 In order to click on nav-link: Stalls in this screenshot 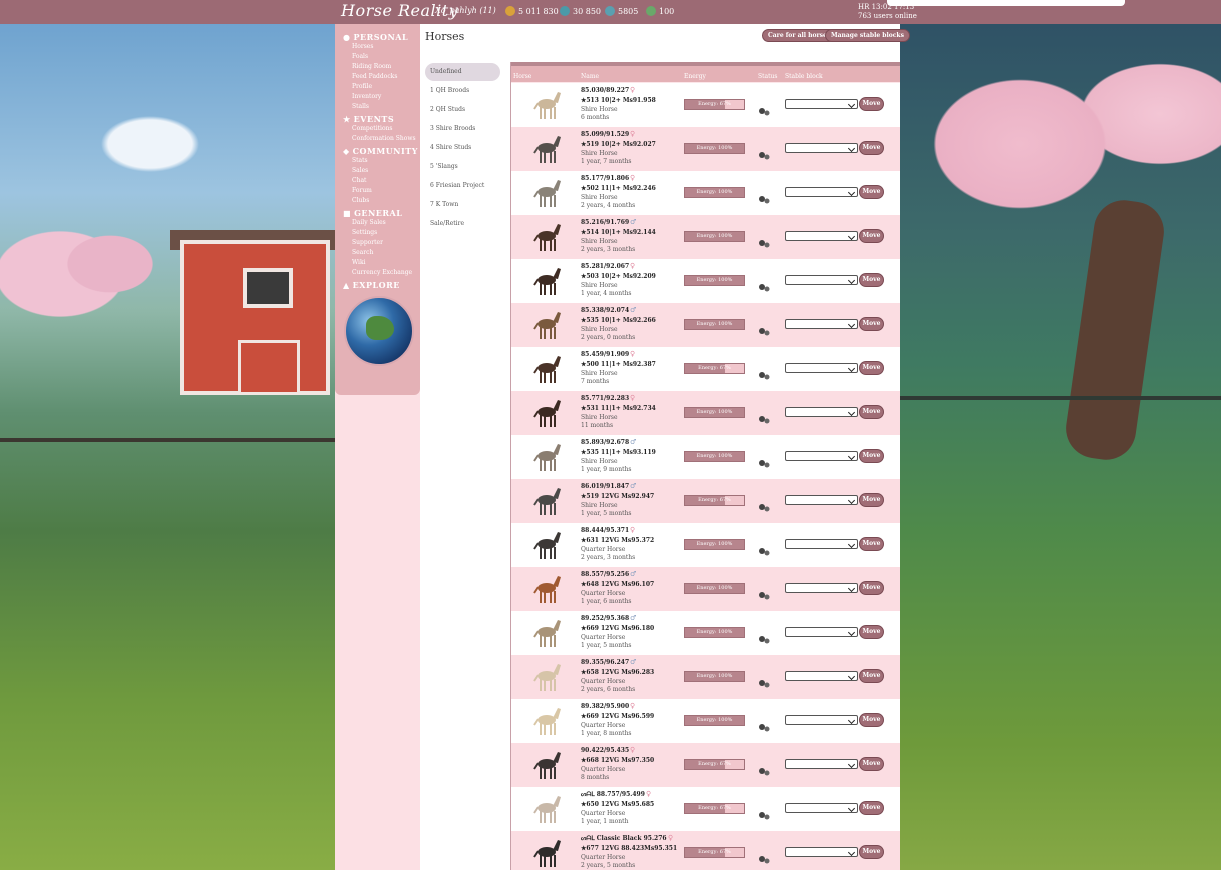, I will do `click(381, 107)`.